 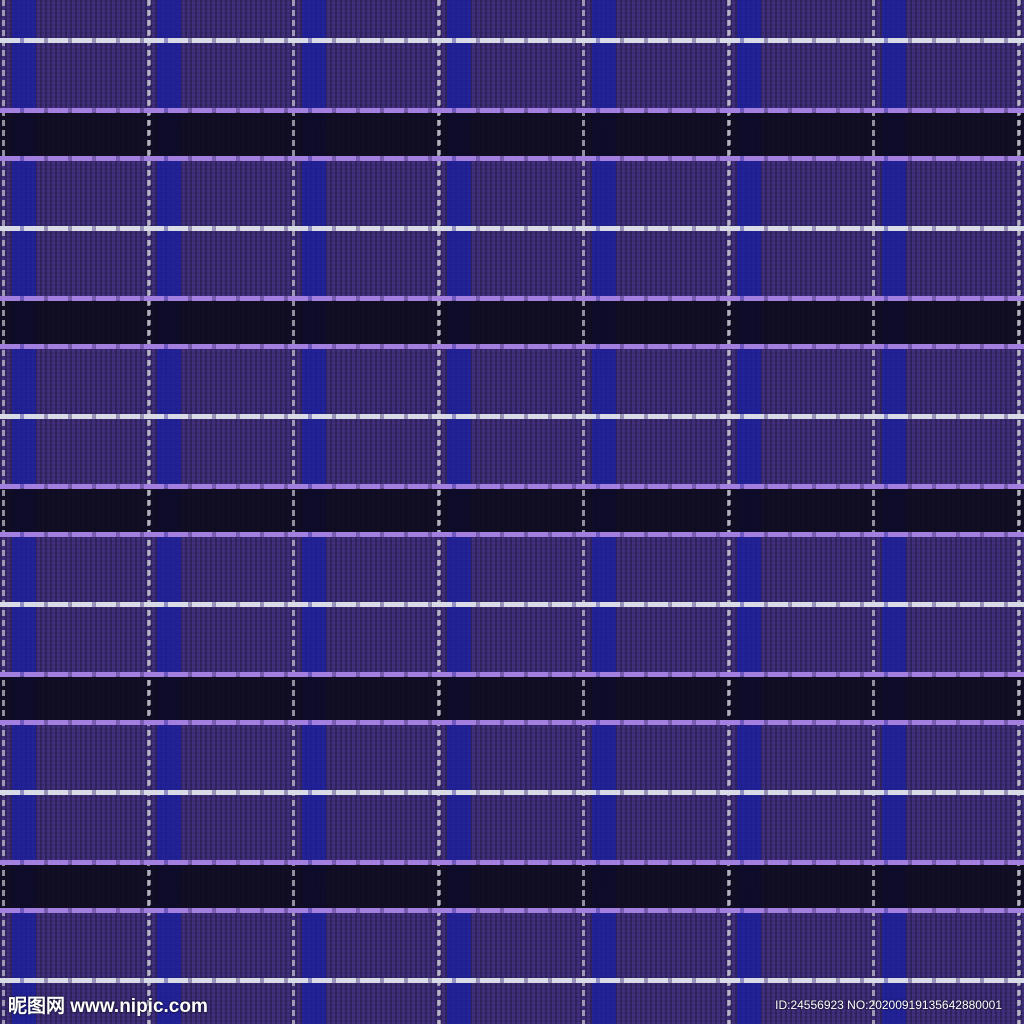 I want to click on watermark-logo: 昵图网 www.nipic.com, so click(x=108, y=1006).